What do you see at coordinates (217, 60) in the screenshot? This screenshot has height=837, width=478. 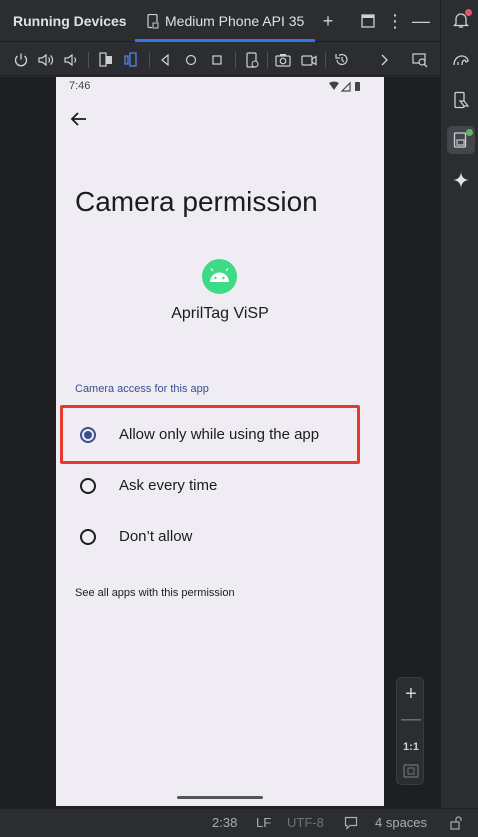 I see `overview-icon` at bounding box center [217, 60].